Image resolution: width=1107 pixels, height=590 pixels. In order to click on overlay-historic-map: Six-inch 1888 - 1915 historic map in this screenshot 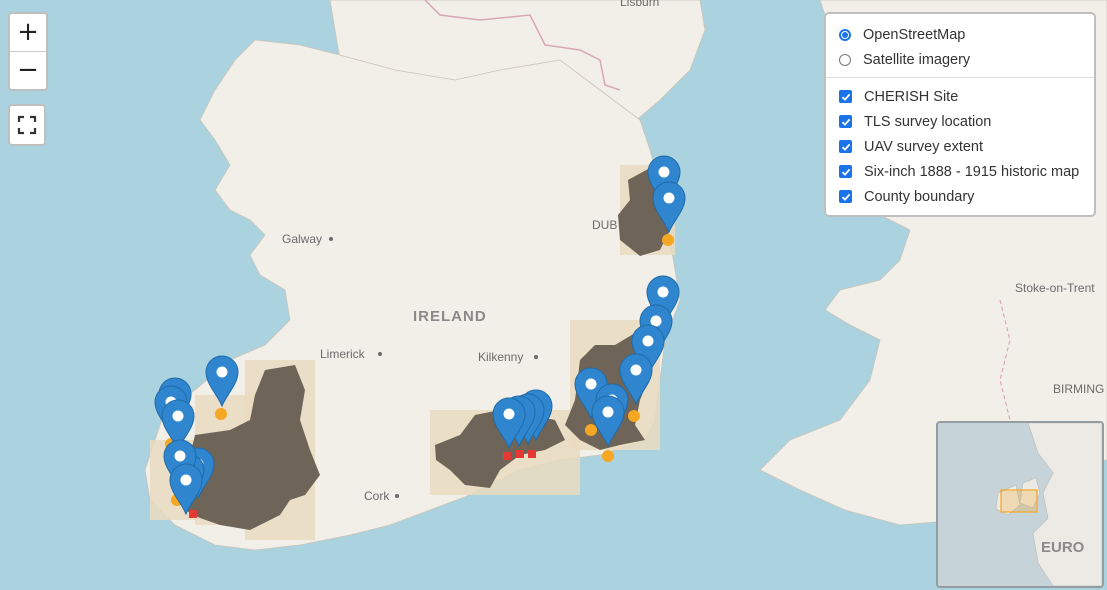, I will do `click(960, 171)`.